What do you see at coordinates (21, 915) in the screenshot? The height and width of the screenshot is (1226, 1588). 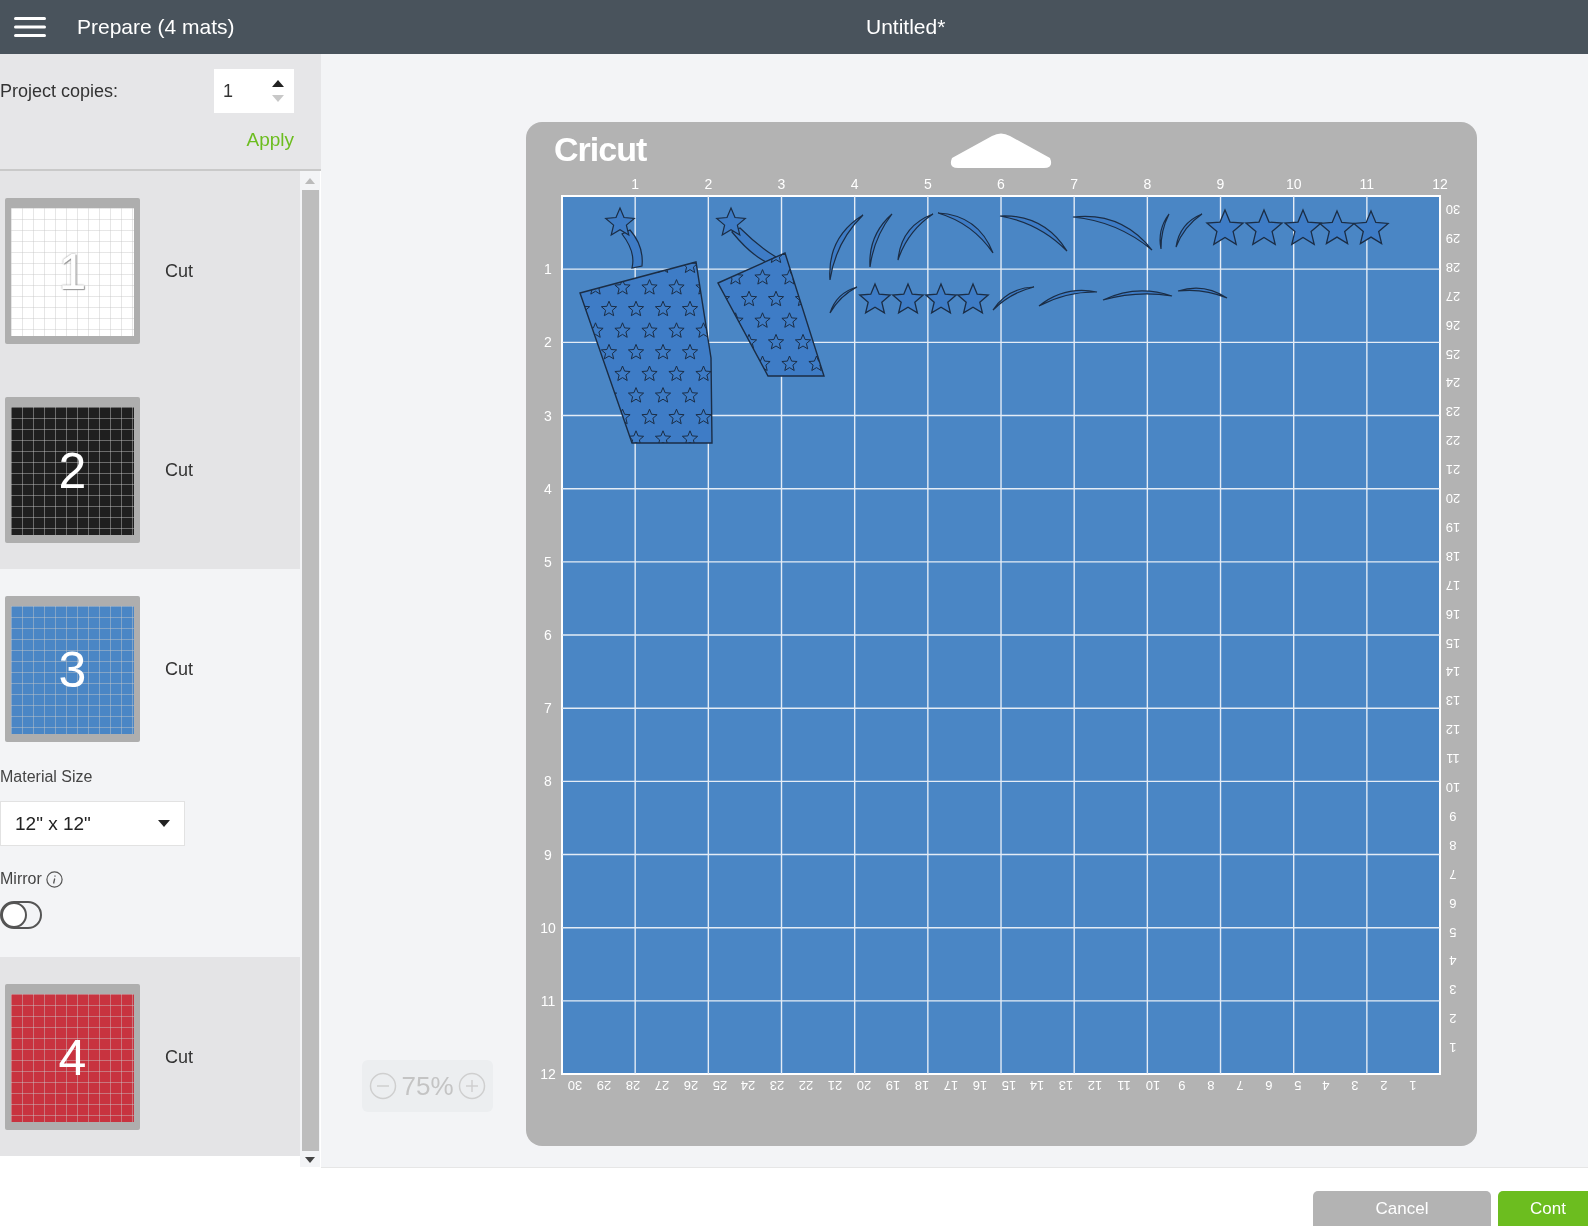 I see `mirror-toggle` at bounding box center [21, 915].